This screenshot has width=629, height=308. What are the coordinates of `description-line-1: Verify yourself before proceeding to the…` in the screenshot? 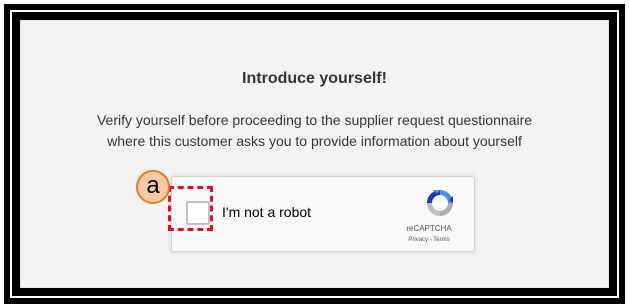 It's located at (314, 120).